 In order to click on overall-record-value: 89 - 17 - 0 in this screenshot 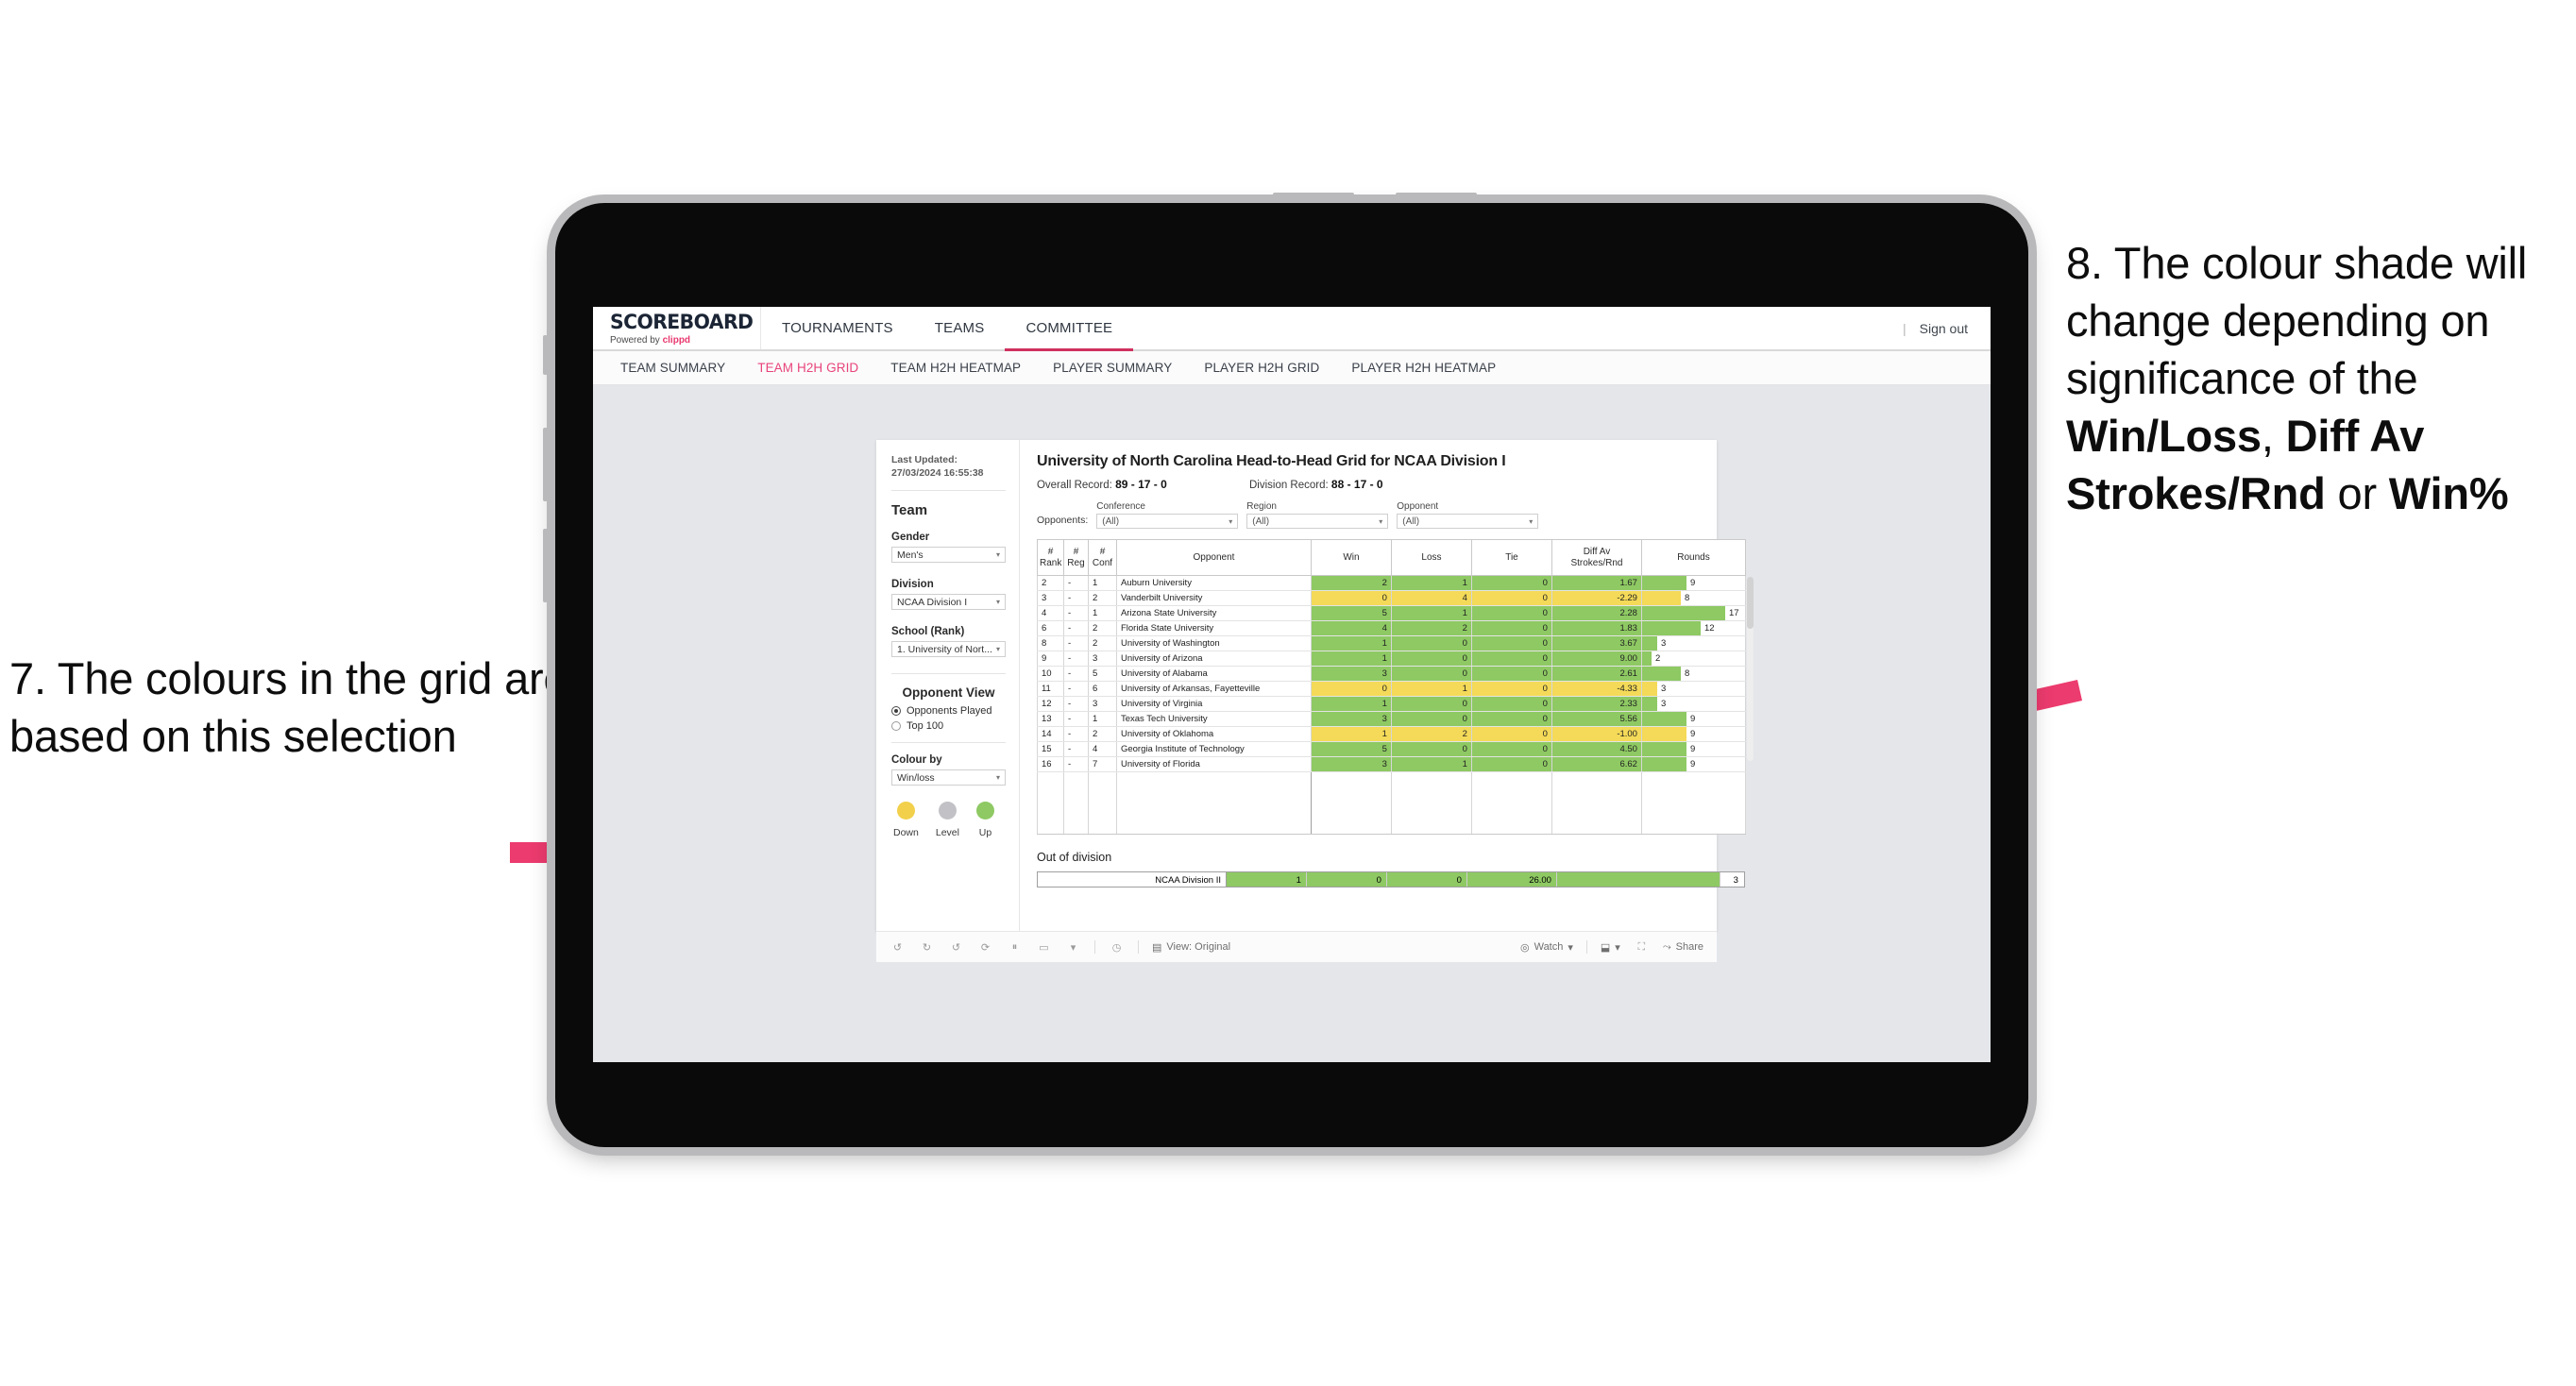, I will do `click(1141, 485)`.